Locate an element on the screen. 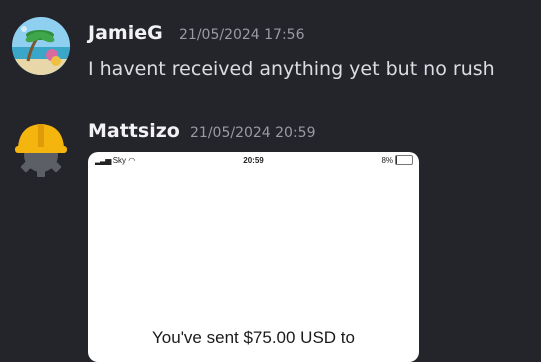  battery-fill is located at coordinates (397, 160).